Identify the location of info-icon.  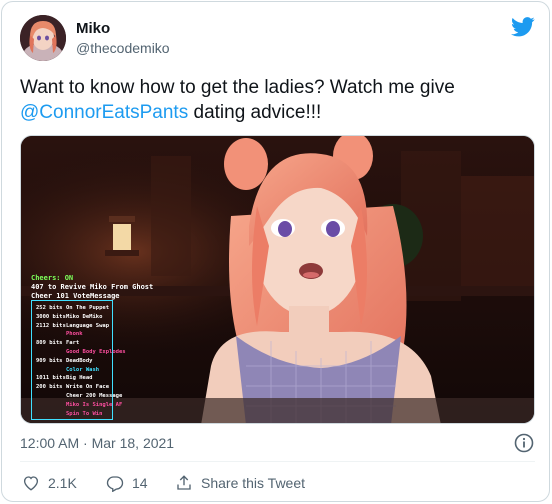
(524, 443).